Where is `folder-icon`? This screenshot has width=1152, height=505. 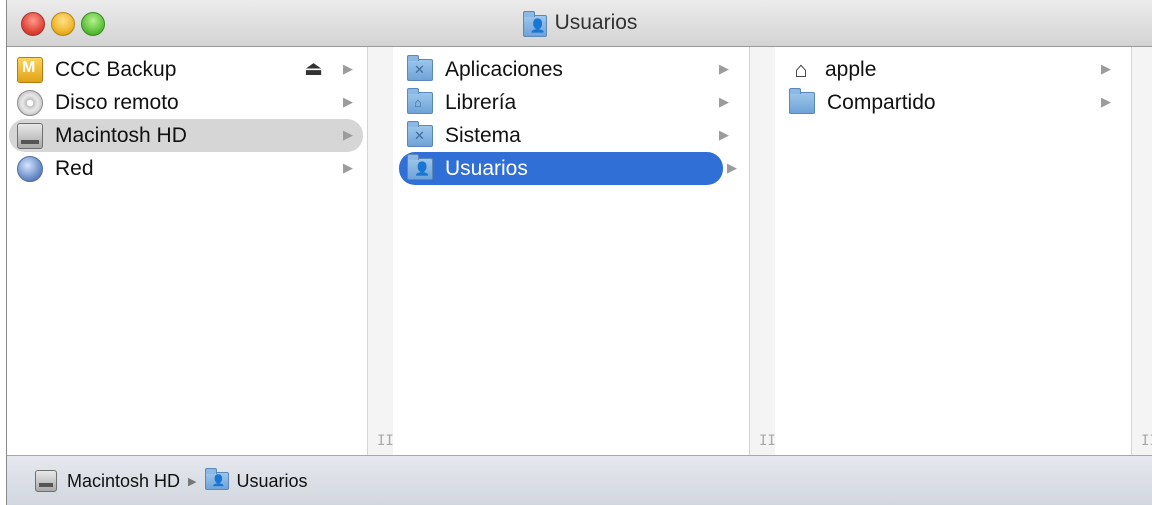 folder-icon is located at coordinates (802, 100).